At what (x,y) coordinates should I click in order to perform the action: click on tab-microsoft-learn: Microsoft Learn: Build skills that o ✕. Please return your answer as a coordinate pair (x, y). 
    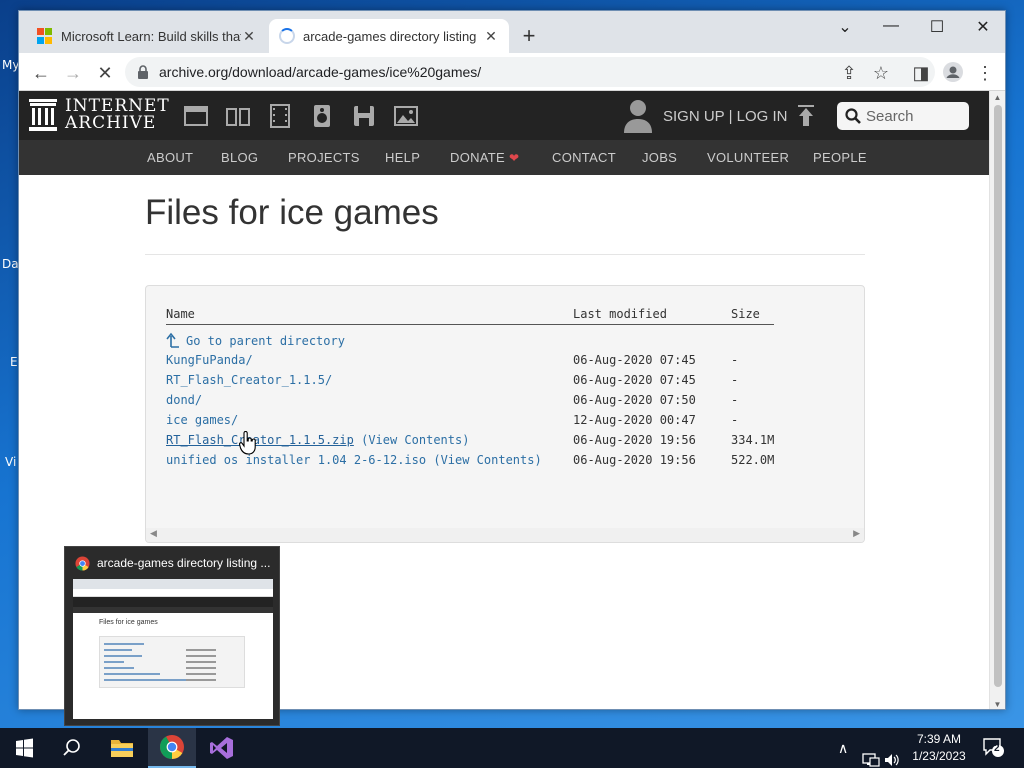
    Looking at the image, I should click on (147, 36).